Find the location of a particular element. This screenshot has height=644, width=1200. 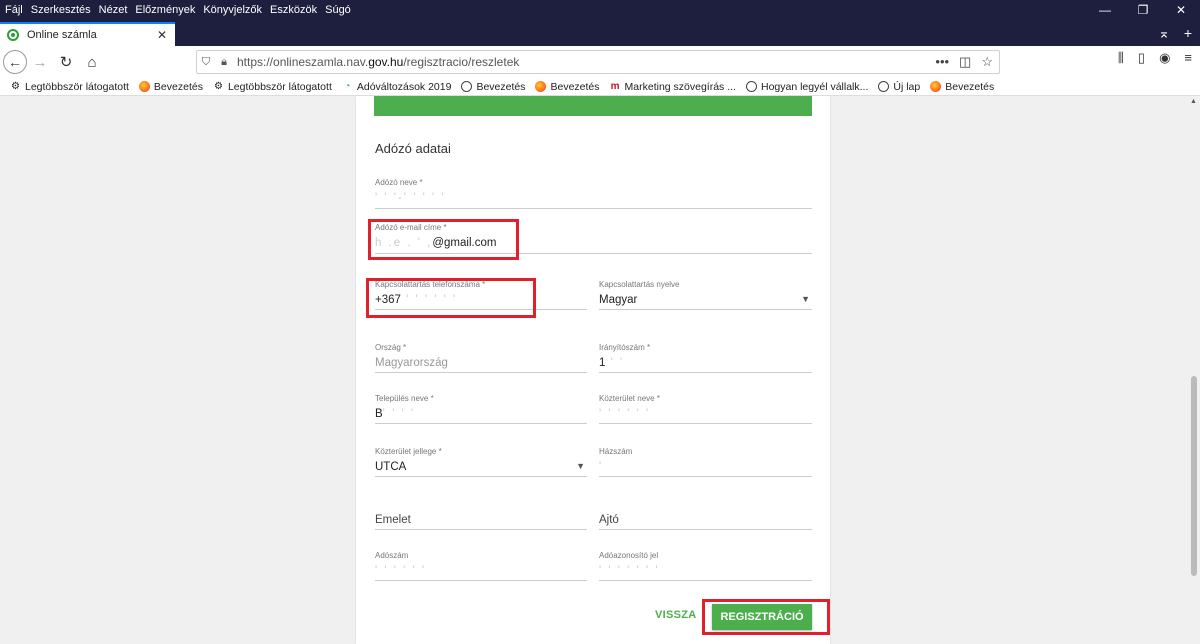

door-input: Ajtó is located at coordinates (705, 515).